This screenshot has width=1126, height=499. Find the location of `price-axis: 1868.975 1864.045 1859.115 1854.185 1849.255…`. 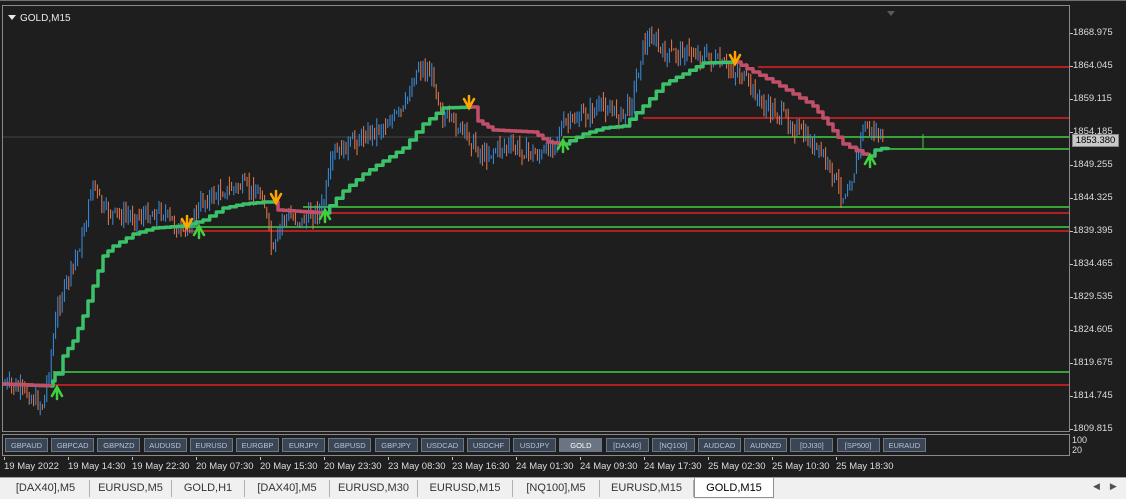

price-axis: 1868.975 1864.045 1859.115 1854.185 1849.255… is located at coordinates (1098, 219).